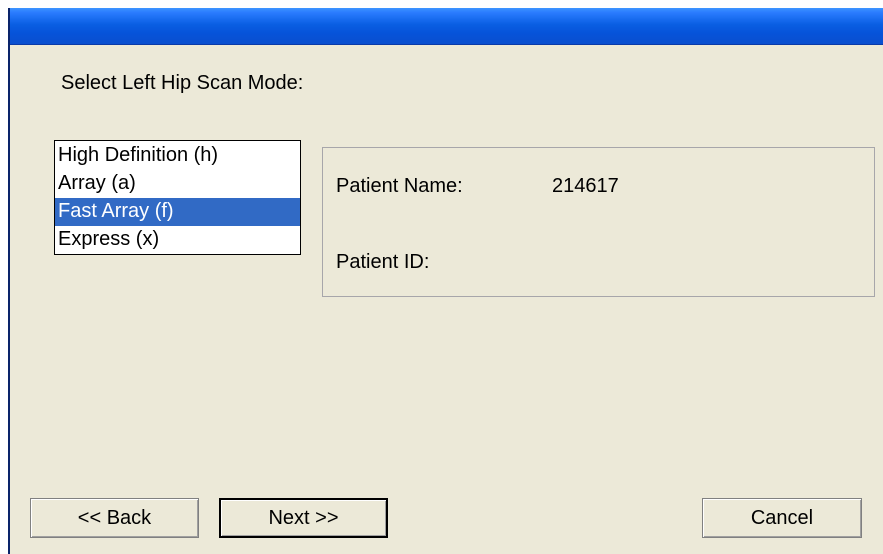 The width and height of the screenshot is (883, 554). I want to click on cancel-button: Cancel, so click(782, 518).